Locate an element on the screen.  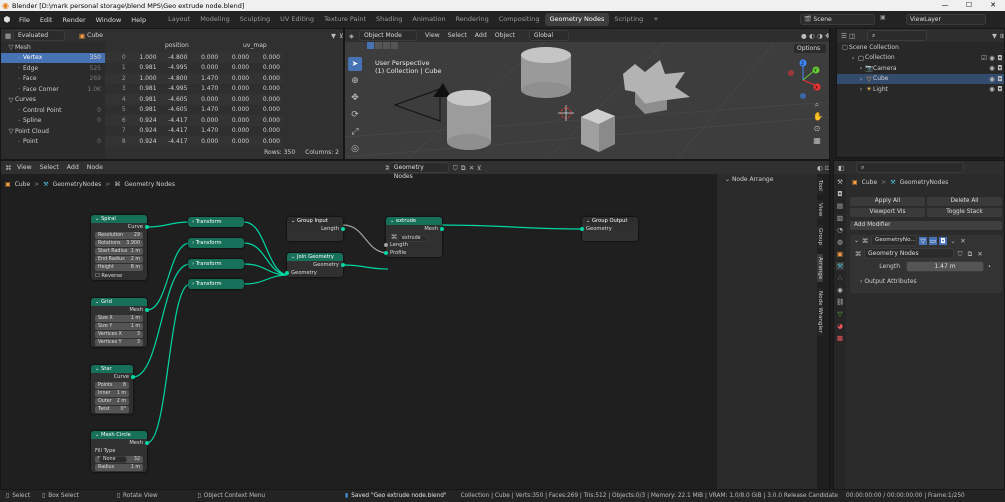
table-row: 0 1.000 -4.800 0.000 0.000 0.000 is located at coordinates (194, 57).